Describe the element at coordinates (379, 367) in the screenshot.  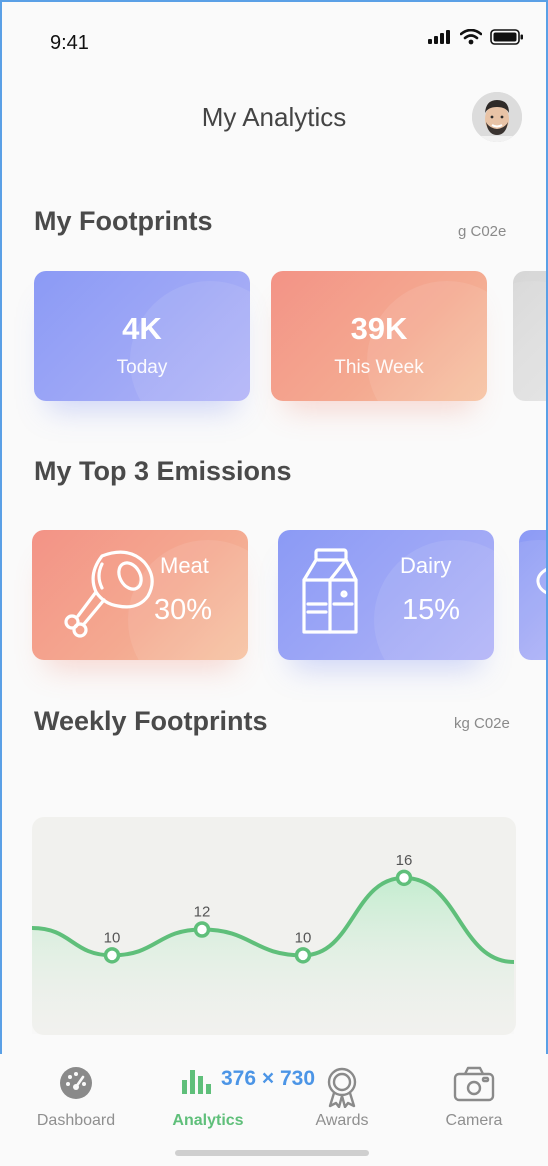
I see `footprint-week-label: This Week` at that location.